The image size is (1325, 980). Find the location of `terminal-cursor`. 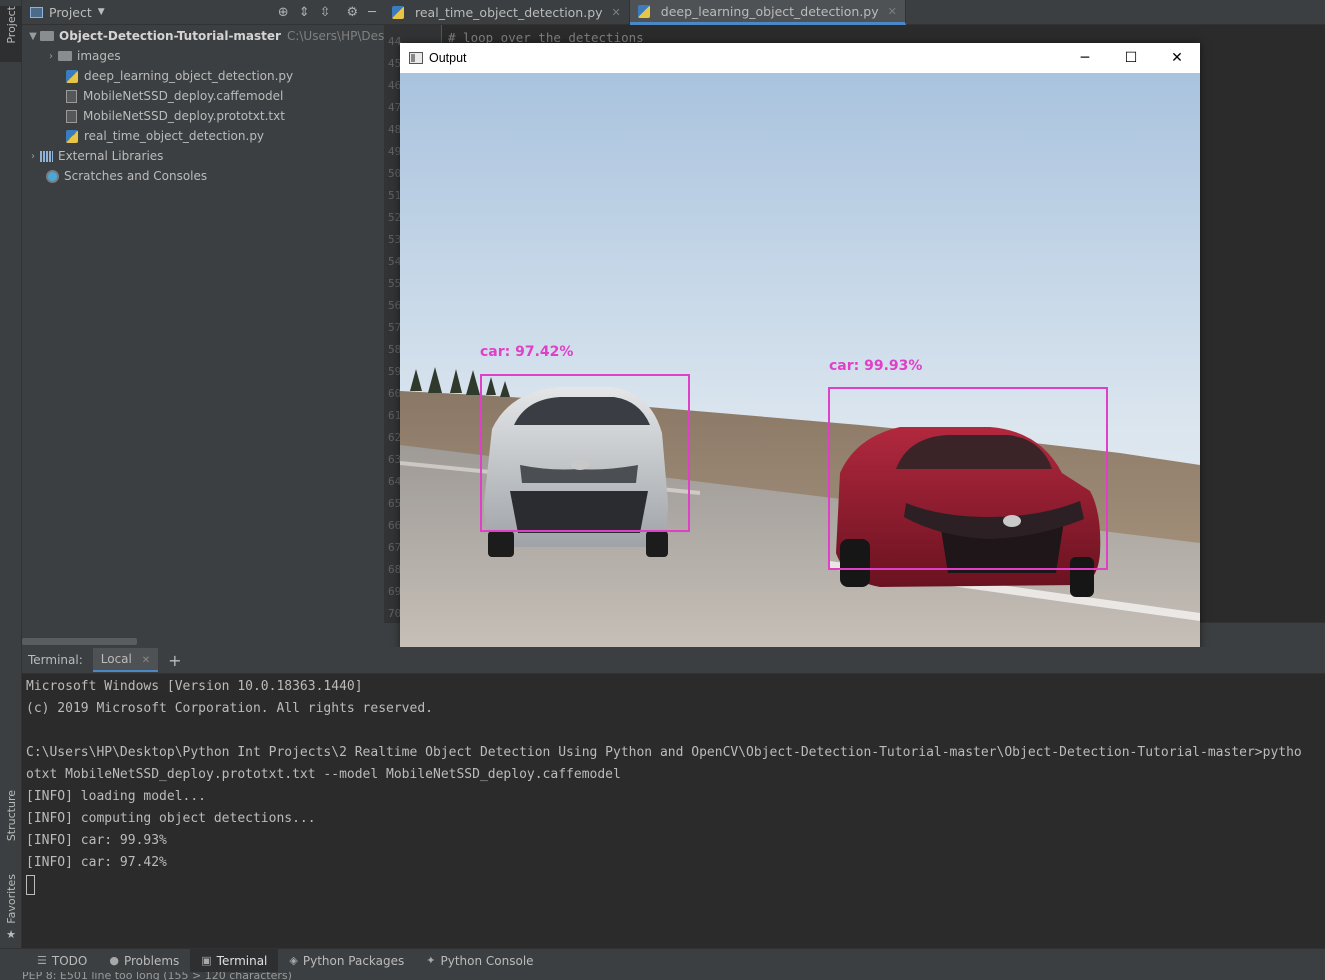

terminal-cursor is located at coordinates (30, 885).